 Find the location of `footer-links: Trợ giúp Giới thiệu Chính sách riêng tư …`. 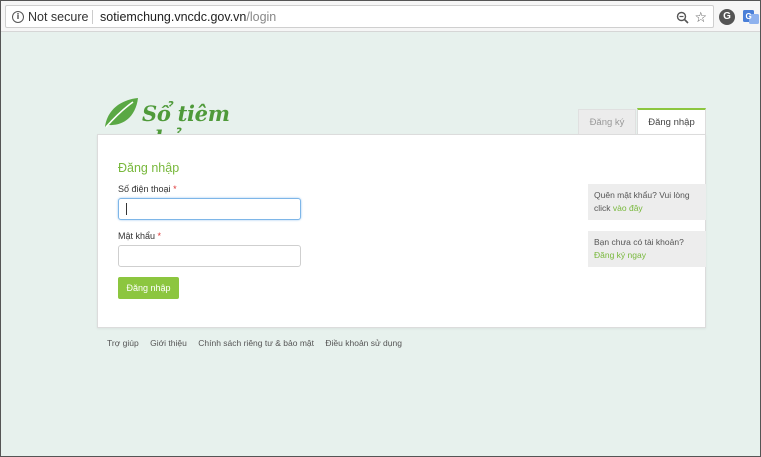

footer-links: Trợ giúp Giới thiệu Chính sách riêng tư … is located at coordinates (259, 343).